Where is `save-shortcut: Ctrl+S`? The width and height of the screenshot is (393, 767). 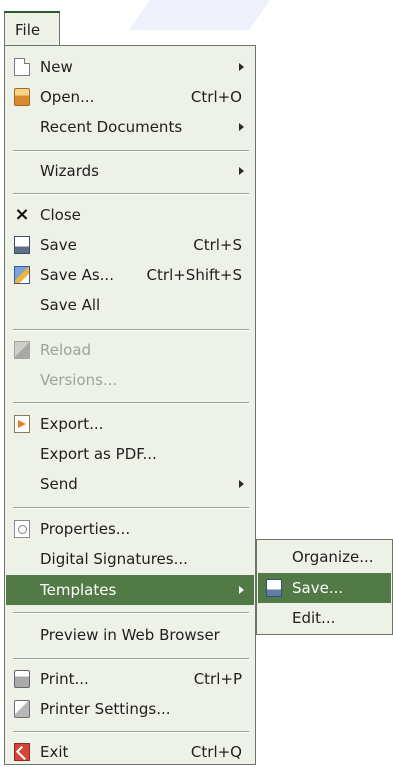 save-shortcut: Ctrl+S is located at coordinates (217, 245).